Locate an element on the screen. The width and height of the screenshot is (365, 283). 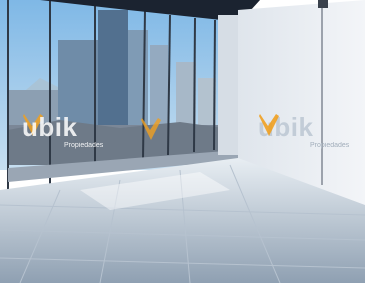
watermark-ubik-right: ubik Propiedades is located at coordinates (303, 130).